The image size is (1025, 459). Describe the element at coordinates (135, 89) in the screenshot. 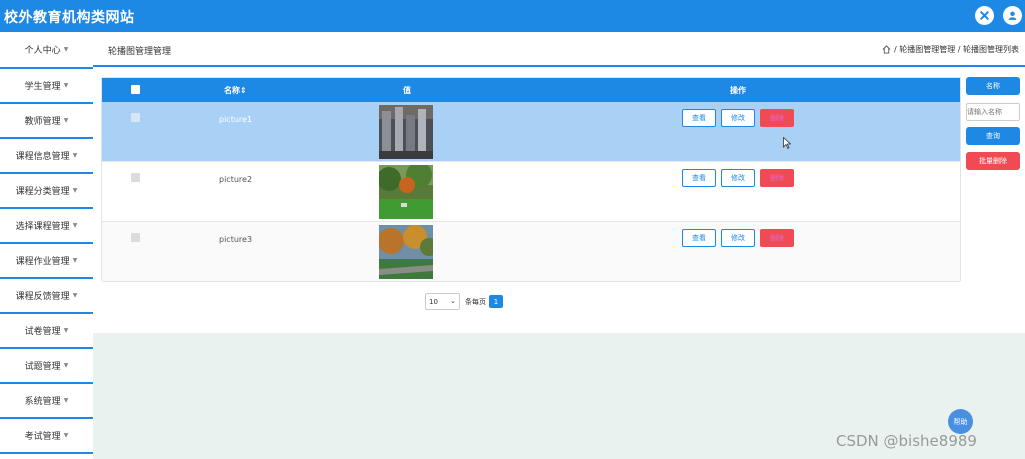

I see `select-all-checkbox` at that location.